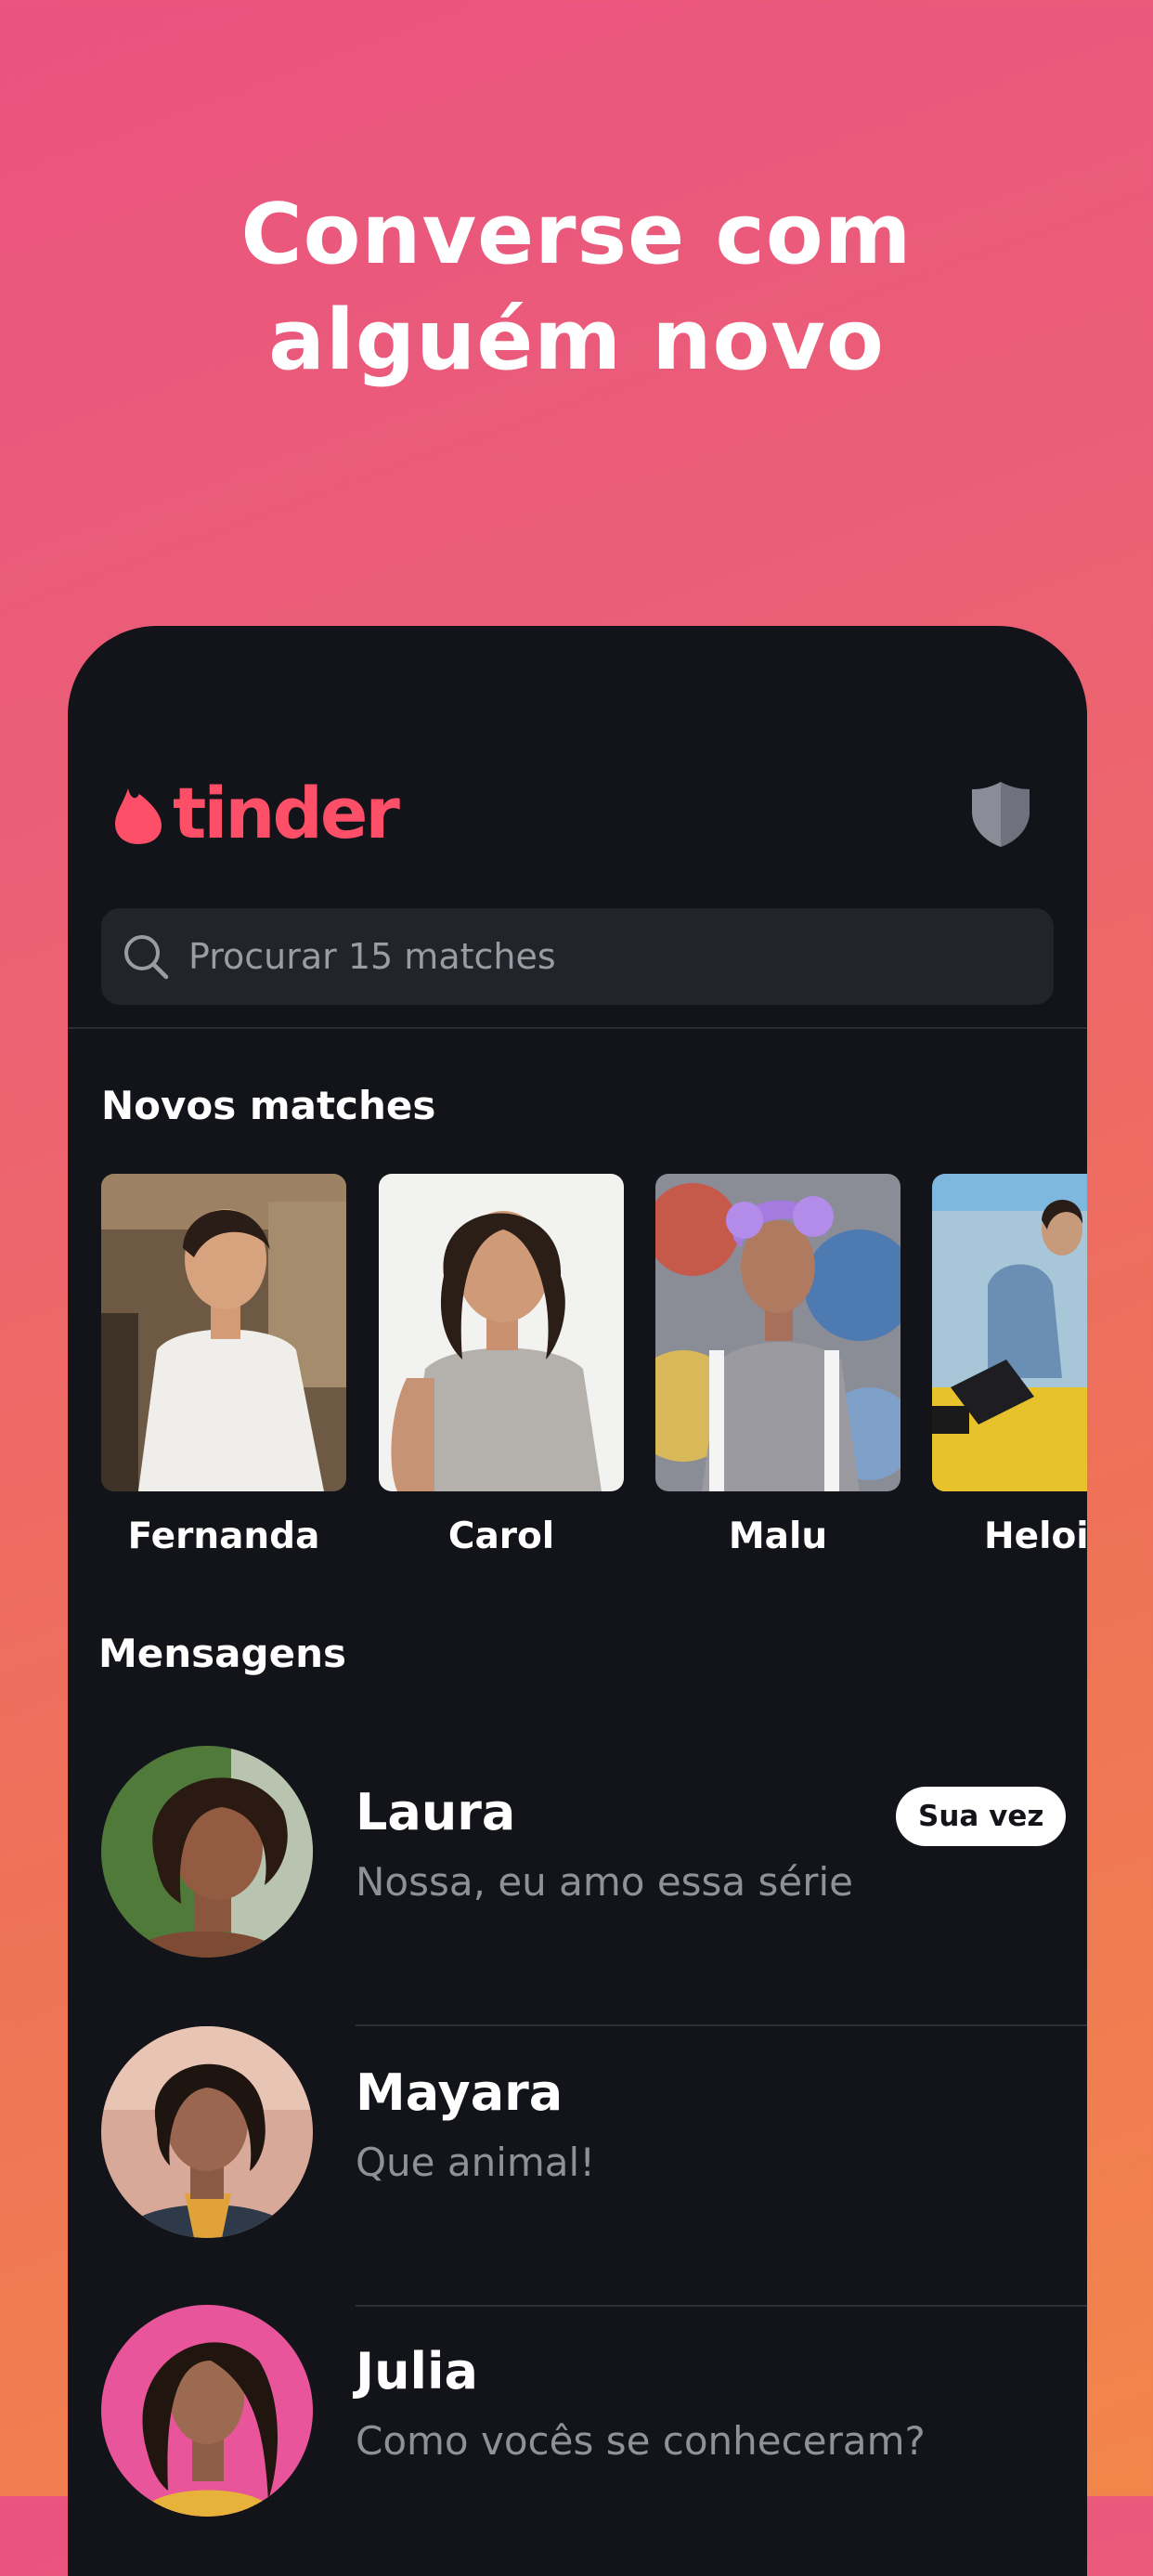 The width and height of the screenshot is (1153, 2576). What do you see at coordinates (268, 1105) in the screenshot?
I see `new-matches-title: Novos matches` at bounding box center [268, 1105].